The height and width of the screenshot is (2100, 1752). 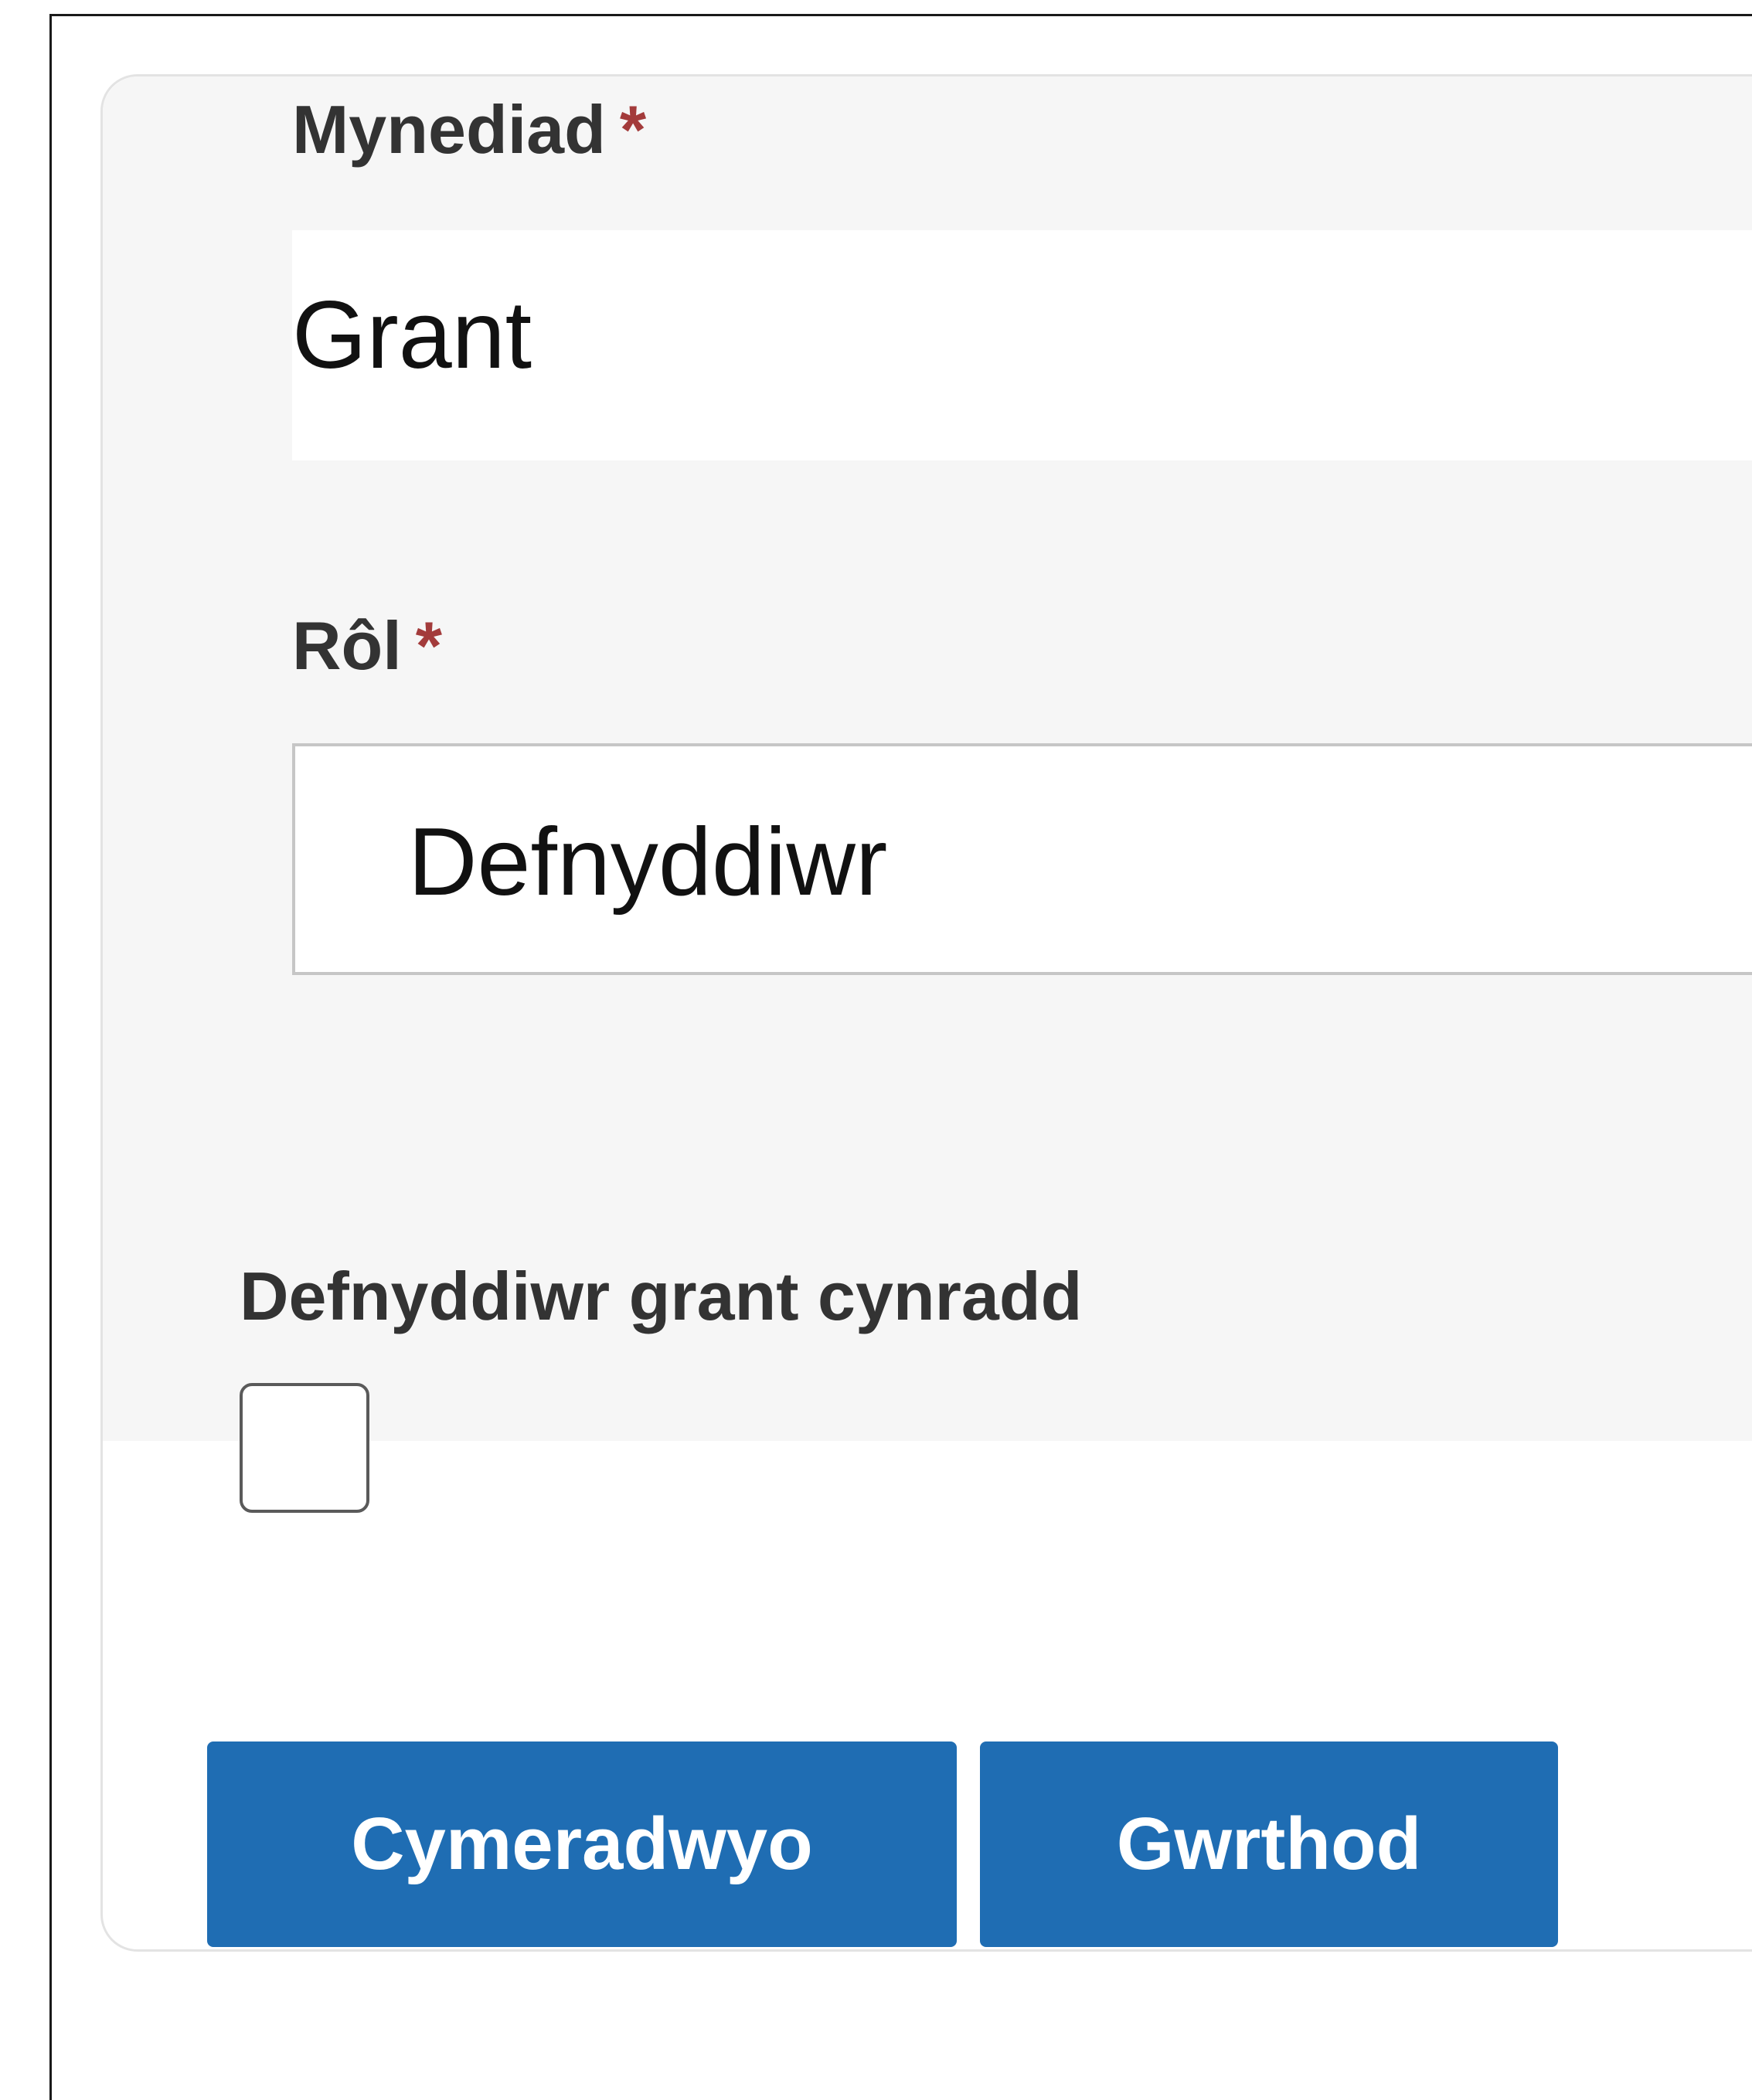 What do you see at coordinates (304, 1448) in the screenshot?
I see `primary-grant-user-checkbox` at bounding box center [304, 1448].